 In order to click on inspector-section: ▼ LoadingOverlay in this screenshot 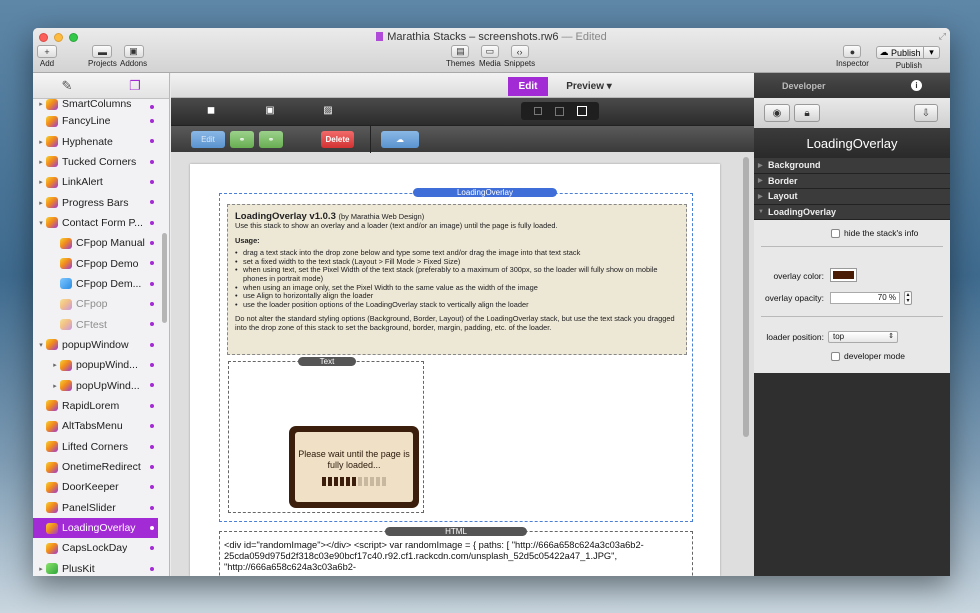, I will do `click(852, 212)`.